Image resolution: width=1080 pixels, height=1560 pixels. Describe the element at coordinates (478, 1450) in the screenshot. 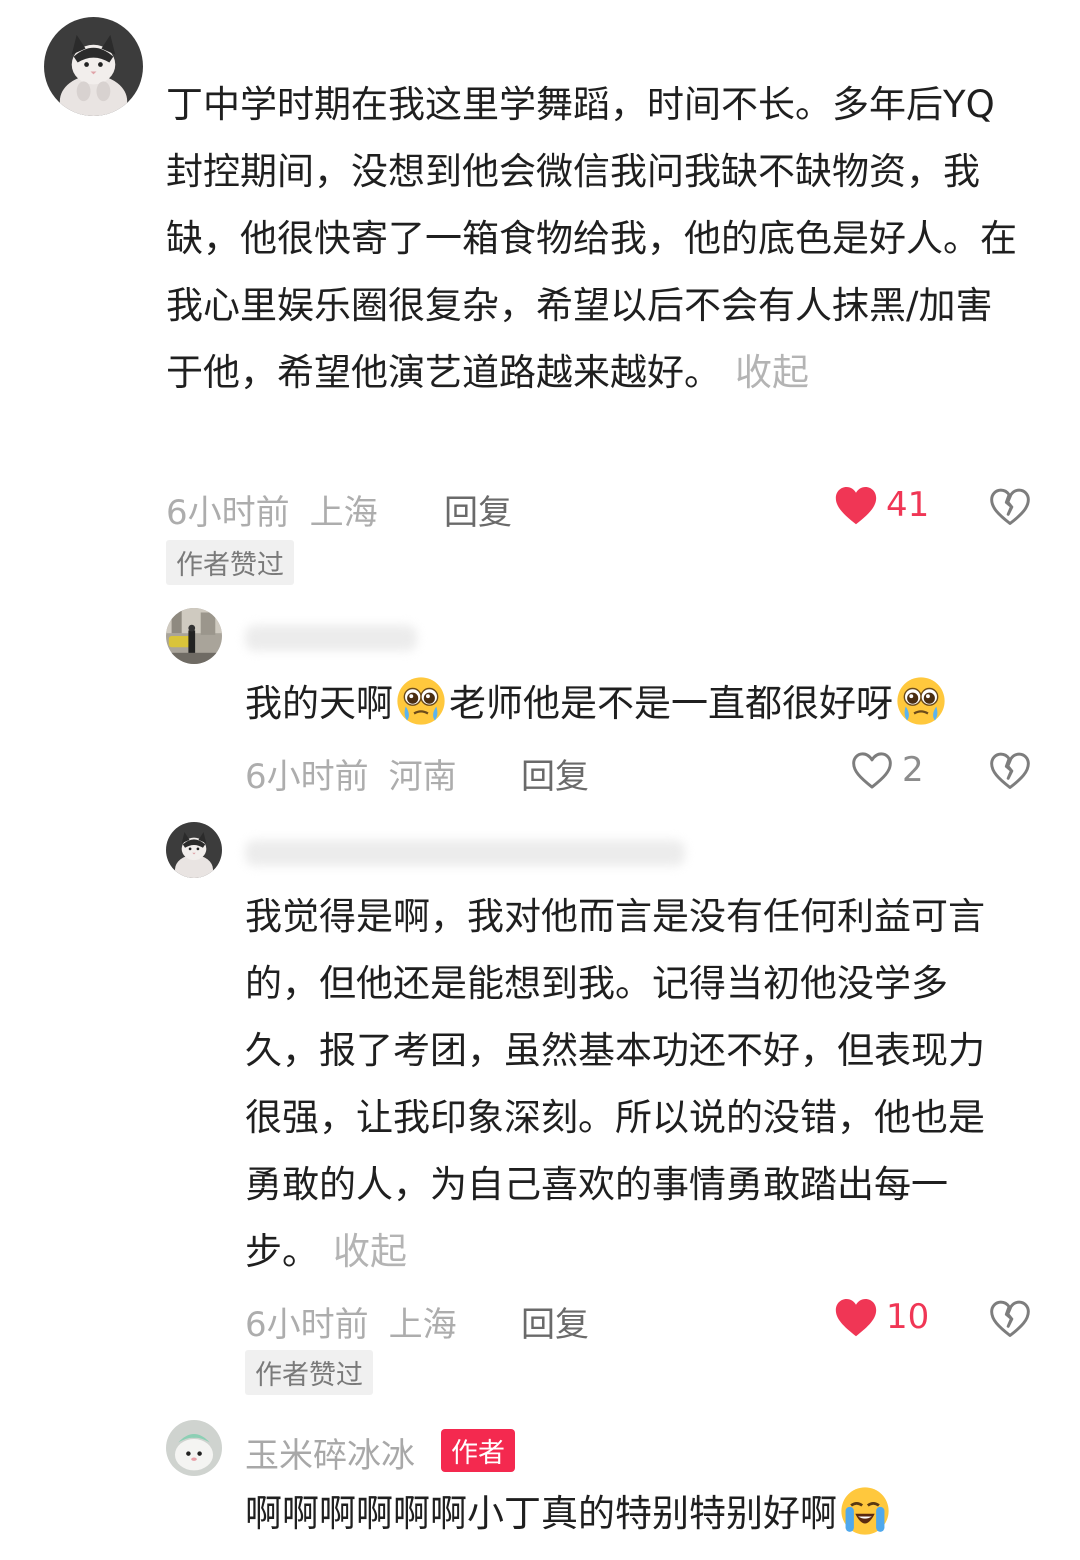

I see `author-tag: 作者` at that location.